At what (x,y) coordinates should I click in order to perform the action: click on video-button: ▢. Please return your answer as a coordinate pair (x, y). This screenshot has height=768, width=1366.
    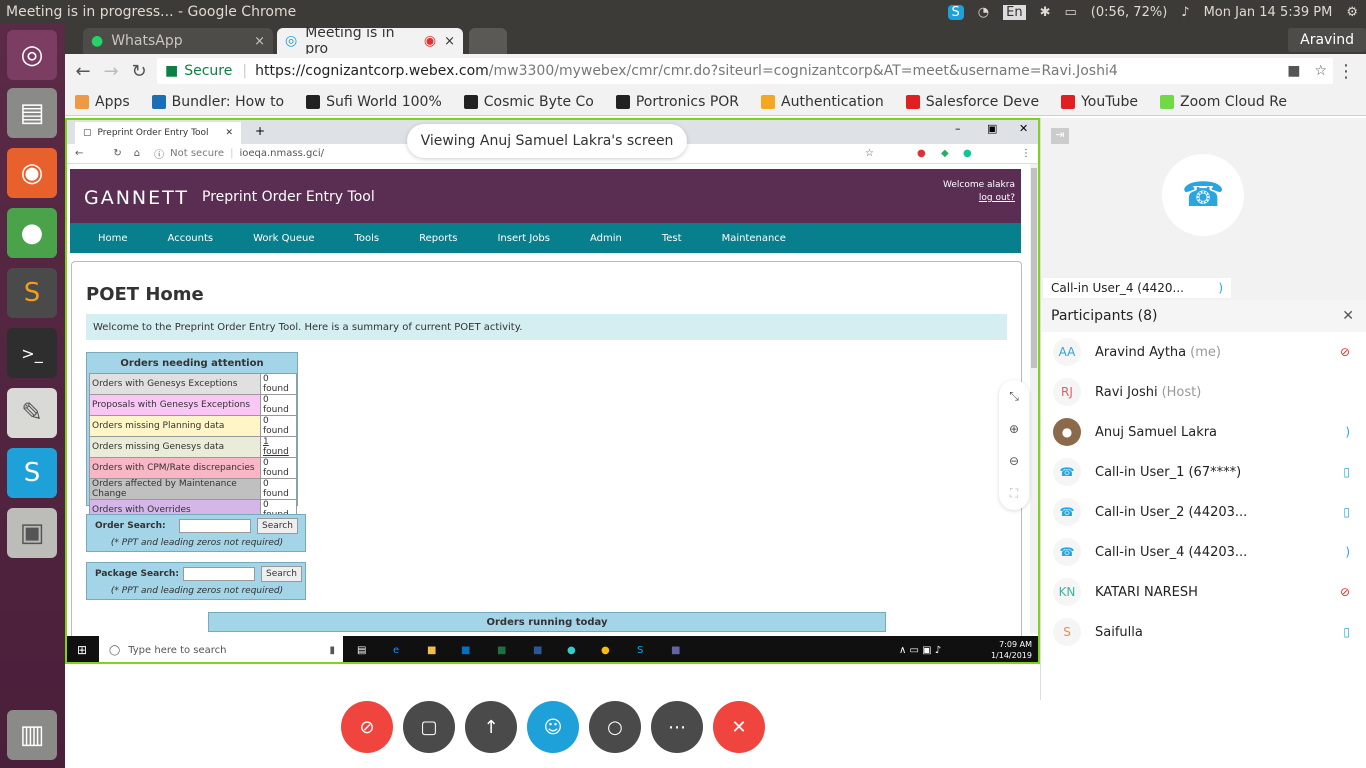
    Looking at the image, I should click on (429, 727).